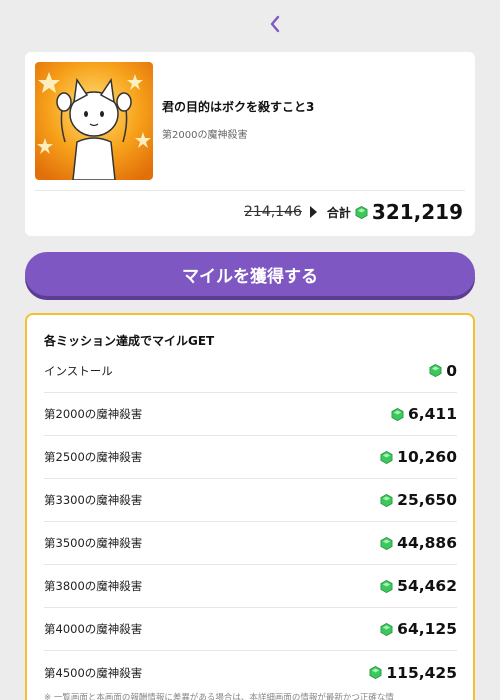 The width and height of the screenshot is (500, 700). I want to click on total-value: 321,219, so click(417, 212).